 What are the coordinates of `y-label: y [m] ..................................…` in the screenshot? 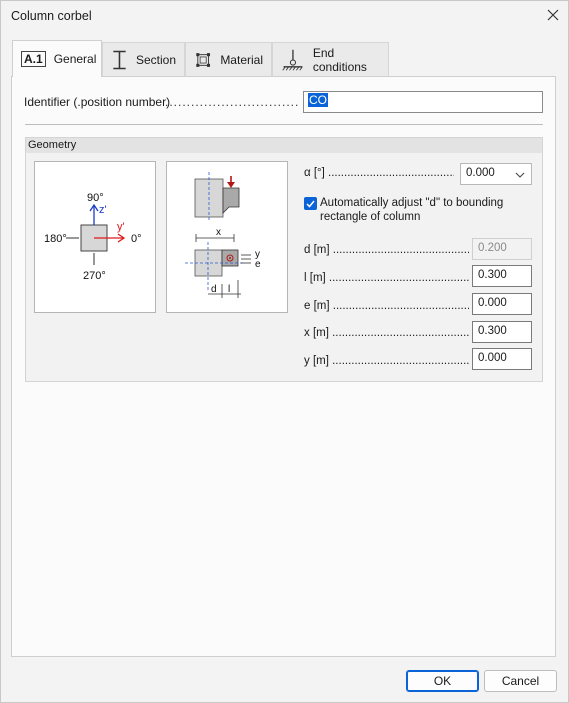 It's located at (386, 361).